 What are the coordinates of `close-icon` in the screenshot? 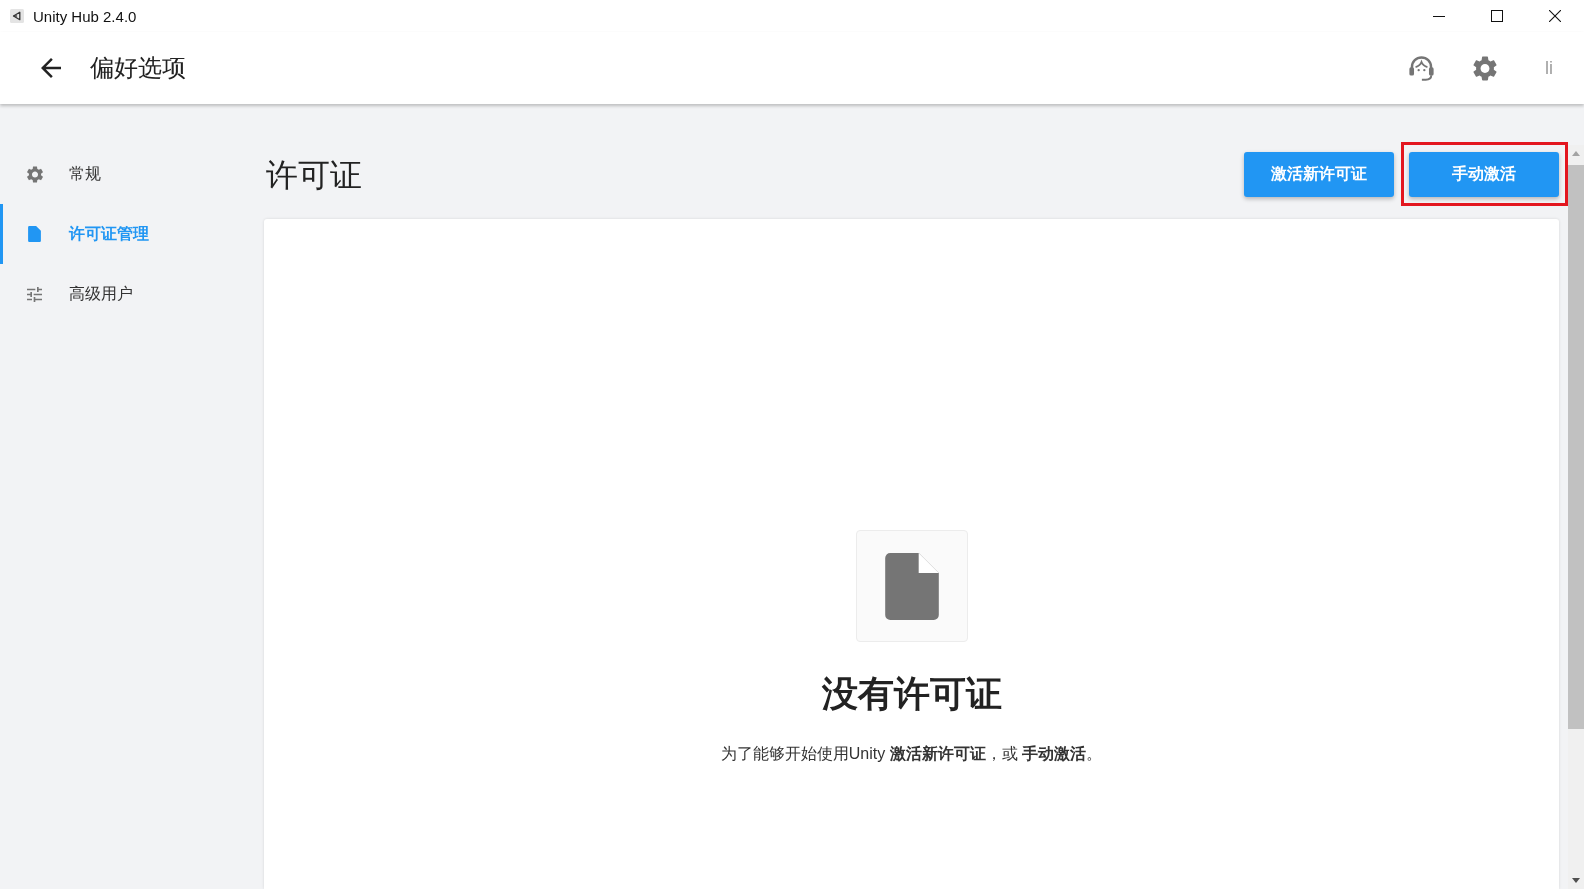 It's located at (1555, 16).